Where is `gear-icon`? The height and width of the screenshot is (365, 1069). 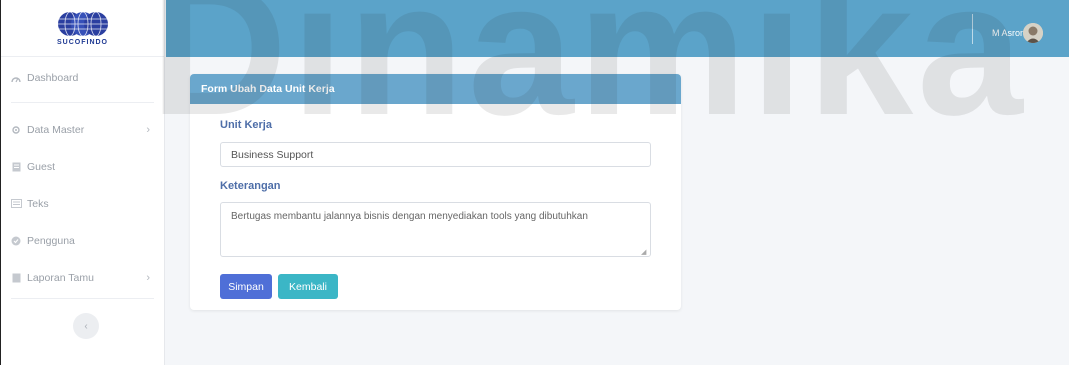
gear-icon is located at coordinates (16, 130).